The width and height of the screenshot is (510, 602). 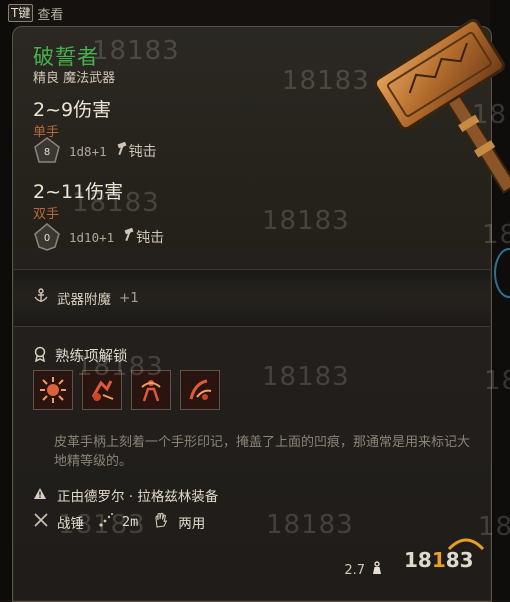 I want to click on handedness-label: 两用, so click(x=192, y=524).